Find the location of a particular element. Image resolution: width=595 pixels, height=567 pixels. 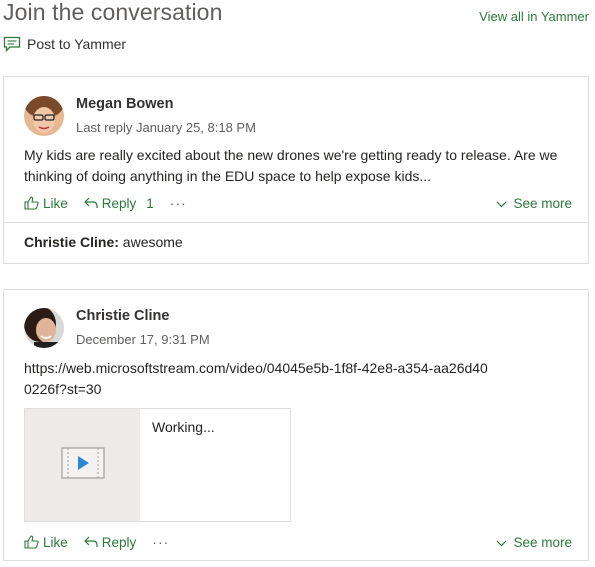

video-icon is located at coordinates (82, 465).